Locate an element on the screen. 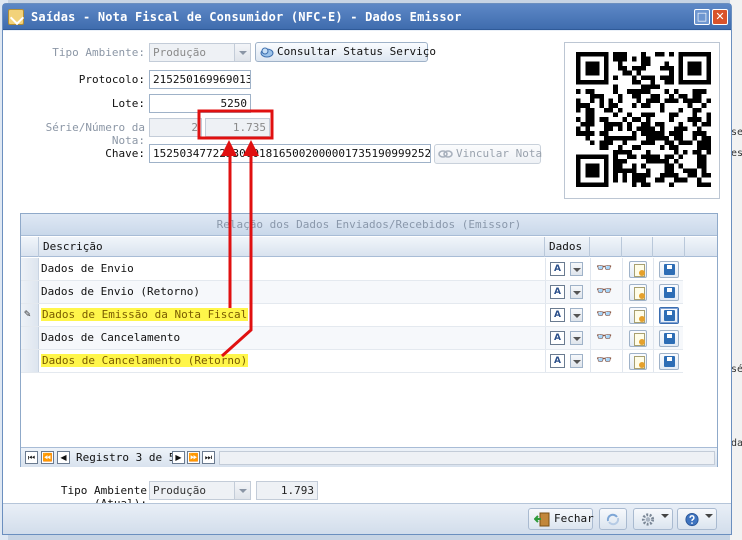 Image resolution: width=742 pixels, height=540 pixels. bottom-toolbar: Fechar is located at coordinates (367, 518).